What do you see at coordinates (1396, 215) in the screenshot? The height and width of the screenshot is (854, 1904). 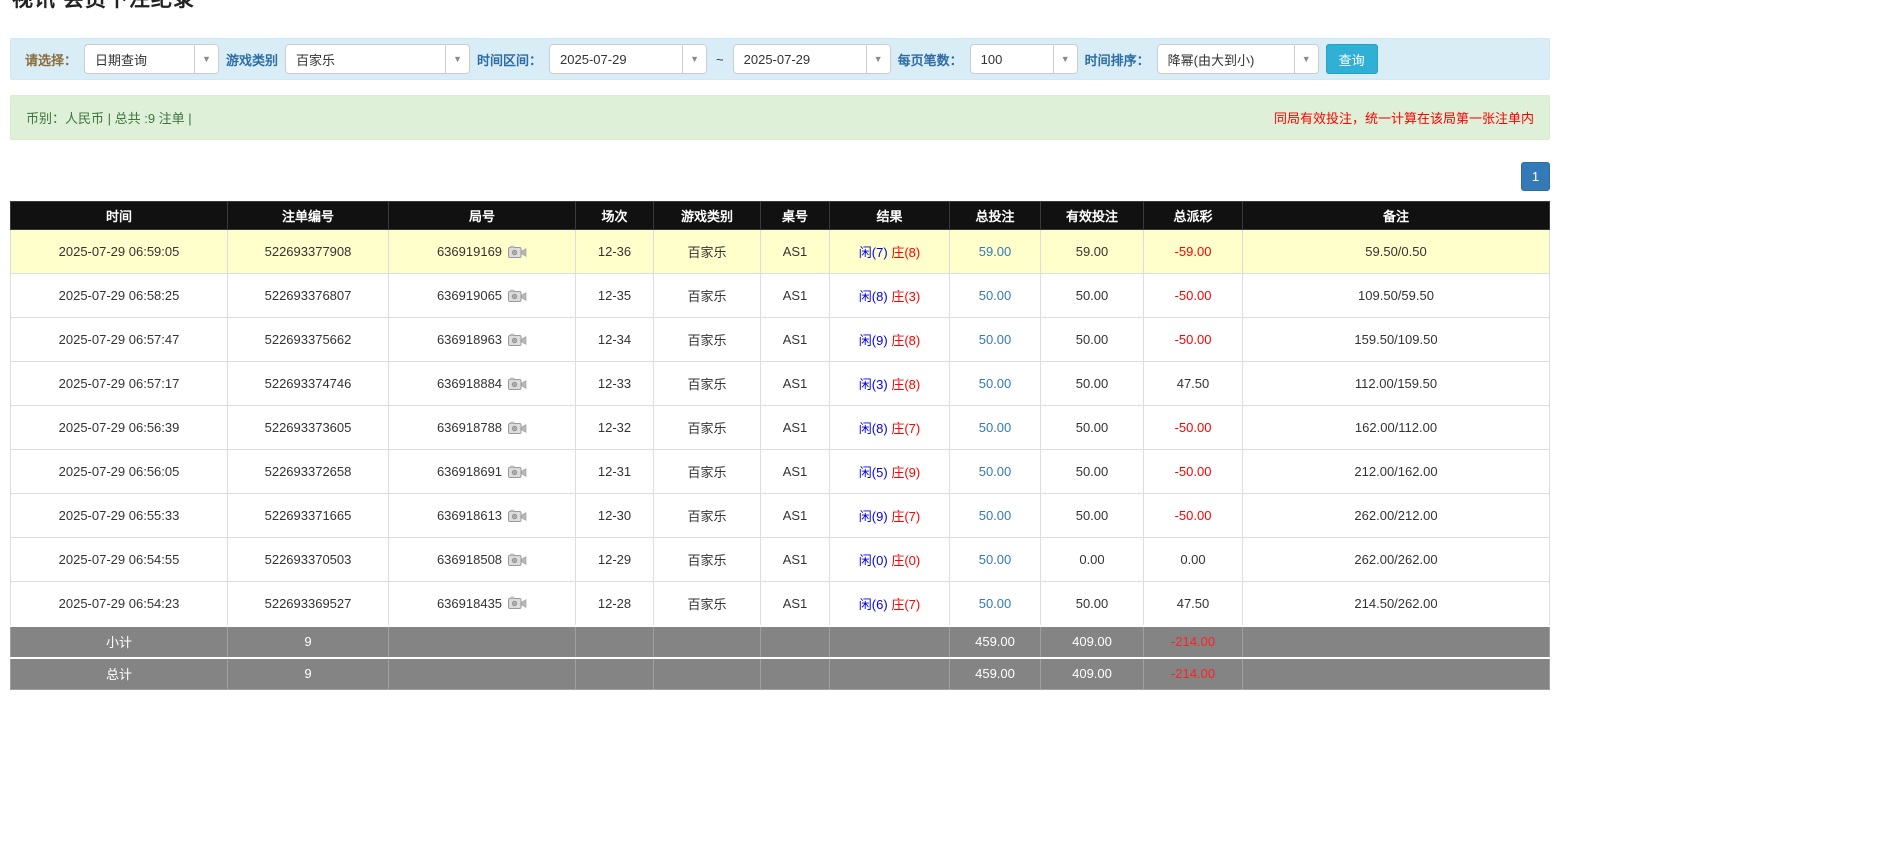 I see `column-header: 备注` at bounding box center [1396, 215].